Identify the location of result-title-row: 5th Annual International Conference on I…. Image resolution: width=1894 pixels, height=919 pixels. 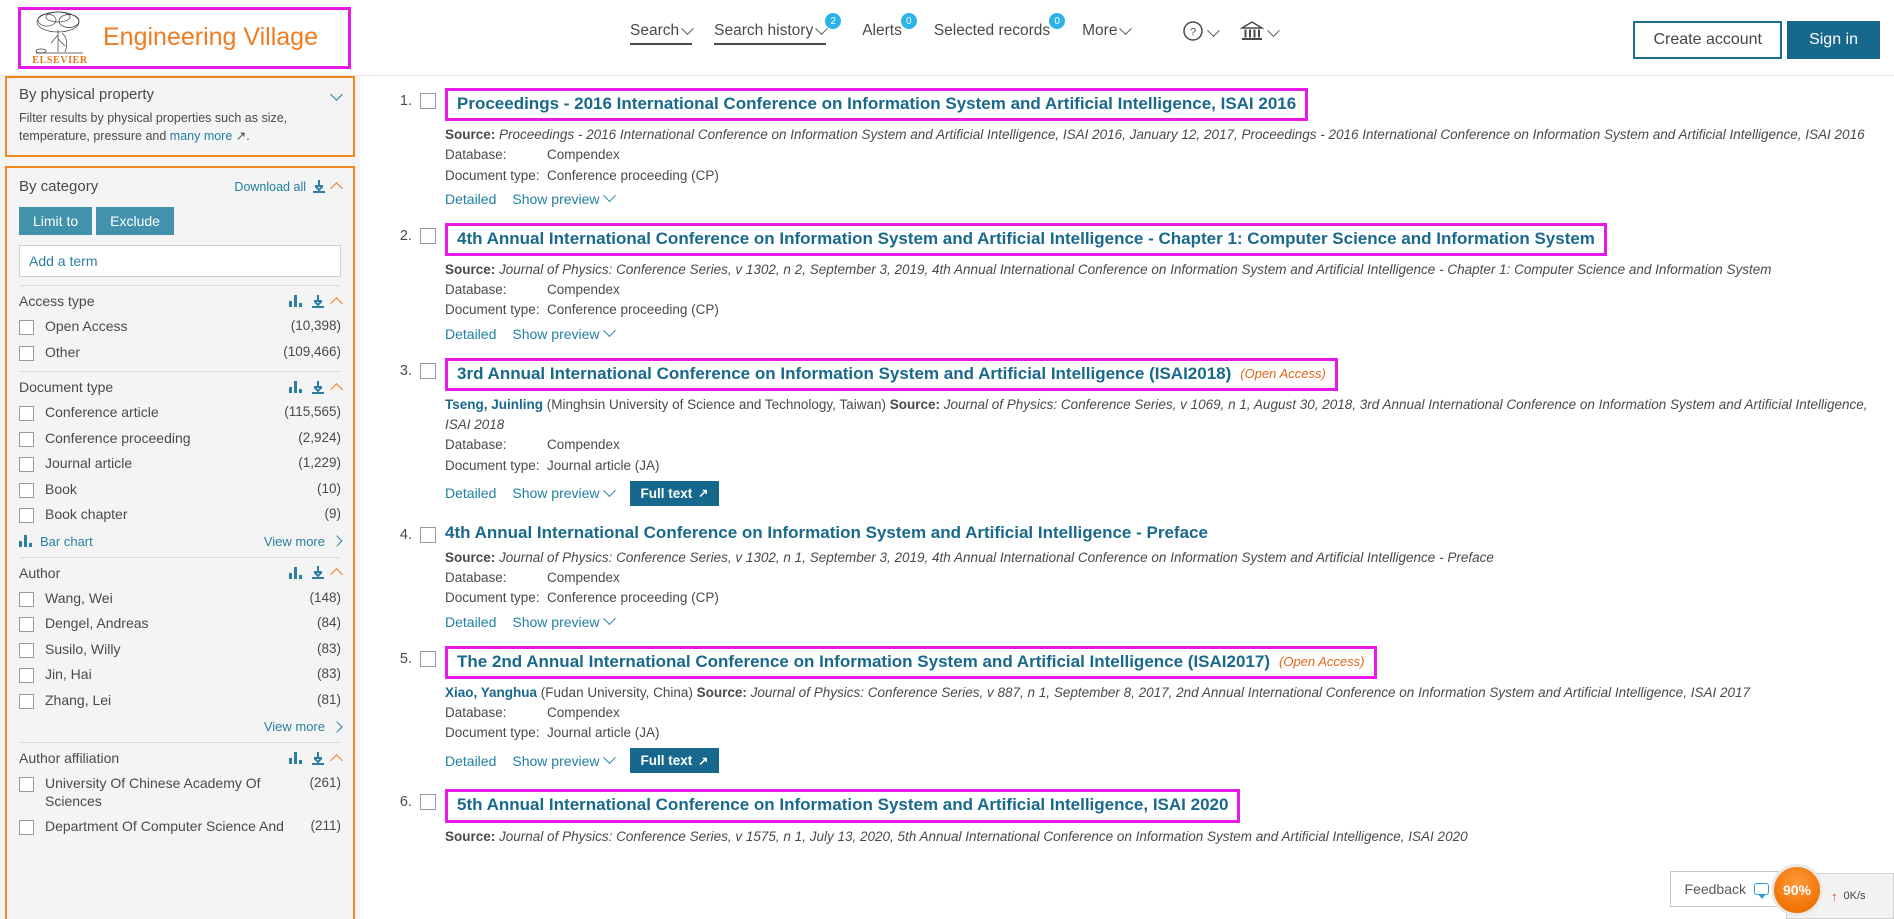
(1144, 806).